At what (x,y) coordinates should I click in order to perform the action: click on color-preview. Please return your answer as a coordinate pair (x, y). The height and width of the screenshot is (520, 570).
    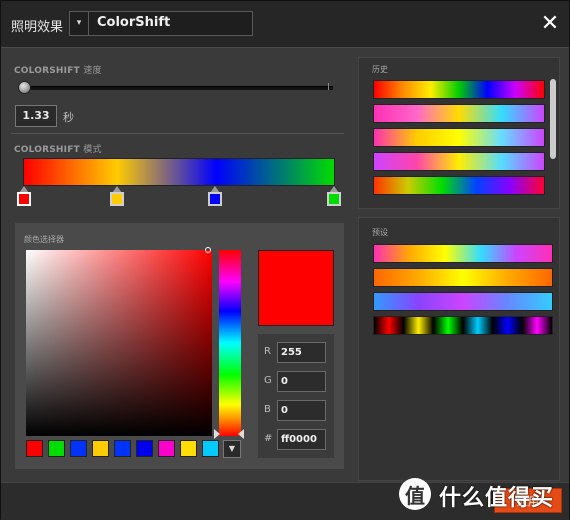
    Looking at the image, I should click on (296, 288).